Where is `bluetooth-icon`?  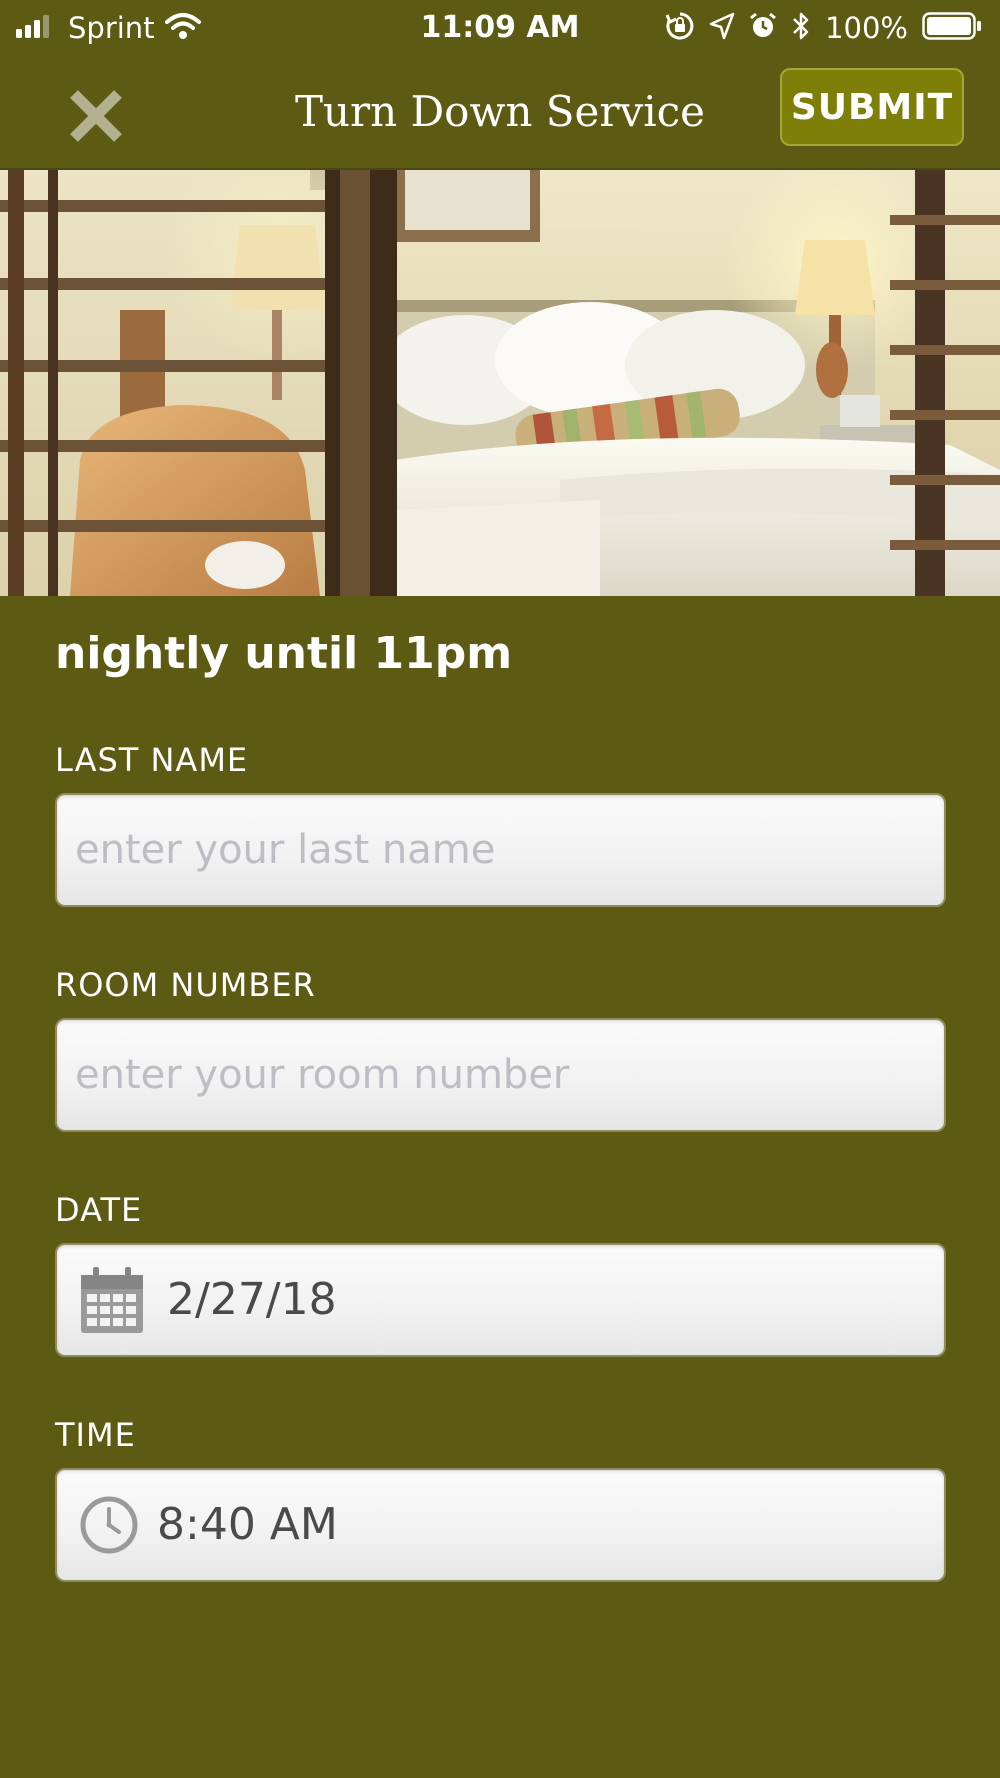
bluetooth-icon is located at coordinates (801, 28).